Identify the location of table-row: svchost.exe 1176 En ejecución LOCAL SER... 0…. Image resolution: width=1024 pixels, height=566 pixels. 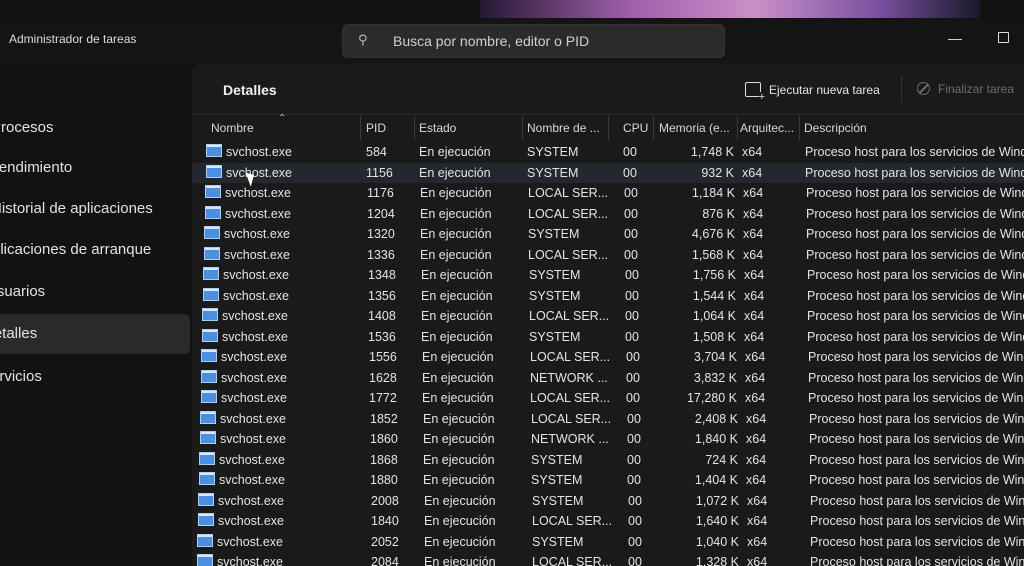
(608, 193).